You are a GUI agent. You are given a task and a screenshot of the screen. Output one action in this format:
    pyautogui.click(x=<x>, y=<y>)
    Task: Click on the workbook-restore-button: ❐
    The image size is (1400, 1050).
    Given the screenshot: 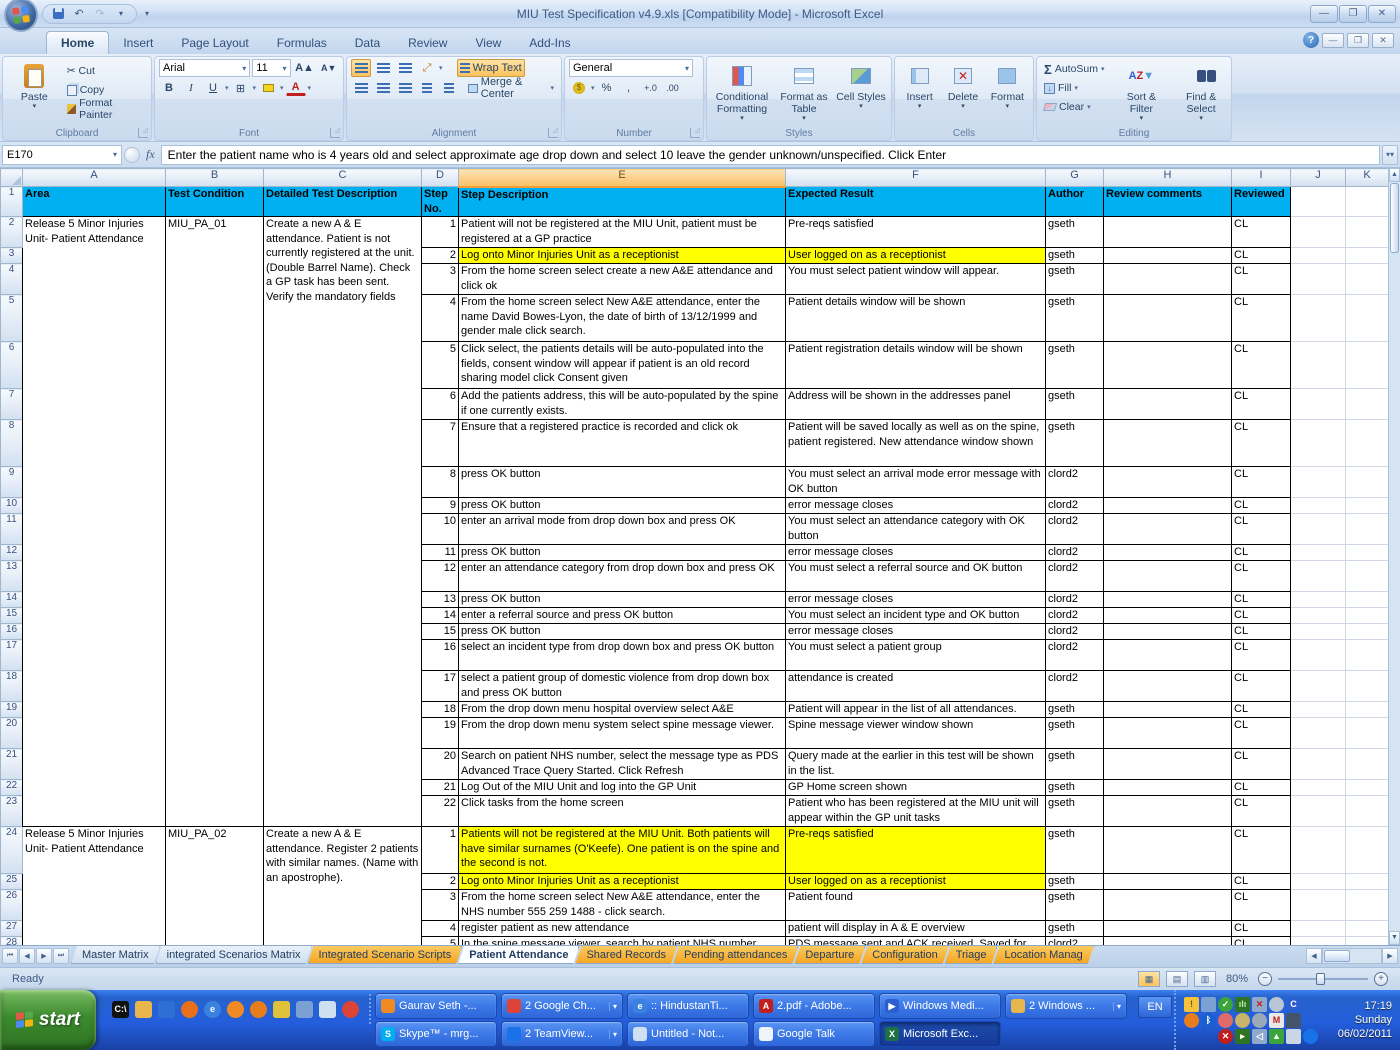 What is the action you would take?
    pyautogui.click(x=1358, y=40)
    